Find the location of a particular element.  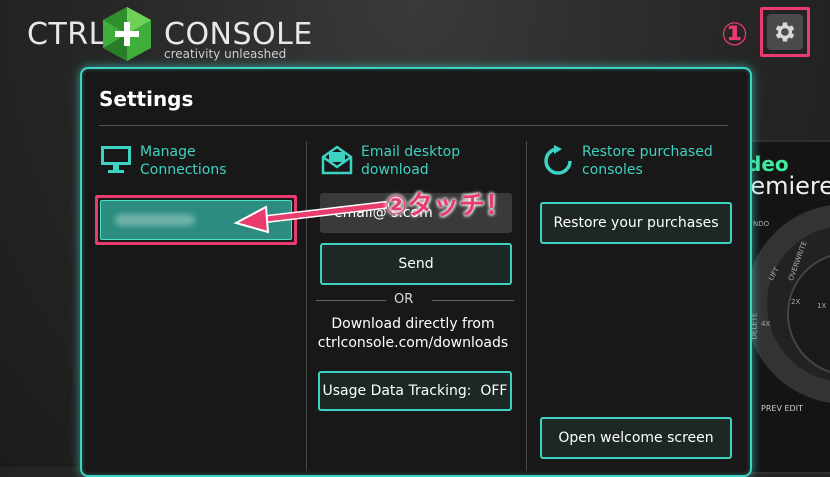

send-button-label: Send is located at coordinates (416, 264).